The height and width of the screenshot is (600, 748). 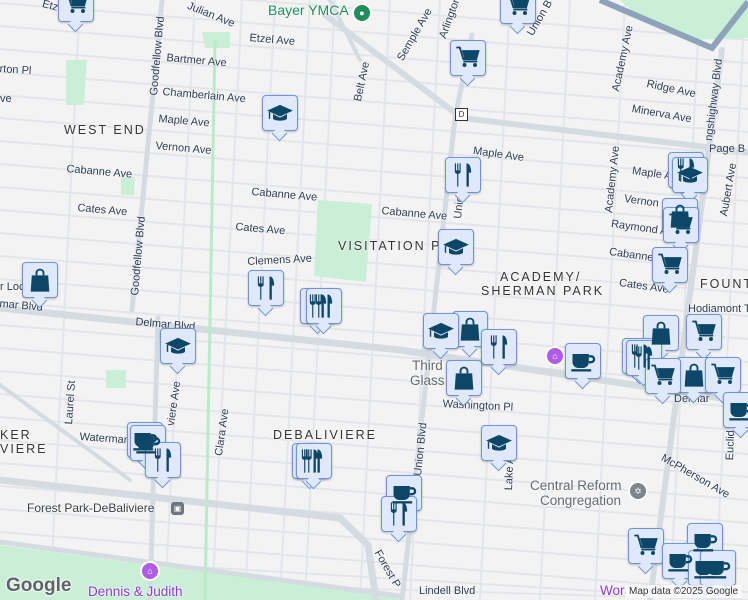 What do you see at coordinates (76, 82) in the screenshot?
I see `park-west-end` at bounding box center [76, 82].